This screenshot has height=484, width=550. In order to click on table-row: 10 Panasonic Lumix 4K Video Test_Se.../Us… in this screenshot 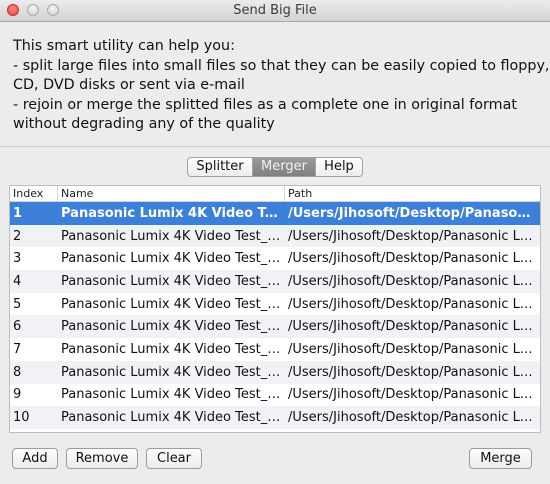, I will do `click(275, 417)`.